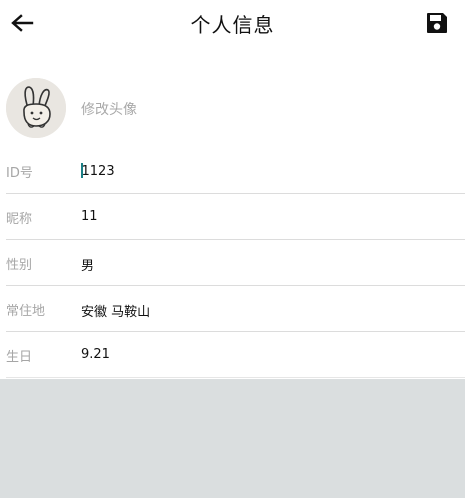 The width and height of the screenshot is (465, 498). Describe the element at coordinates (232, 108) in the screenshot. I see `avatar-row: 修改头像` at that location.